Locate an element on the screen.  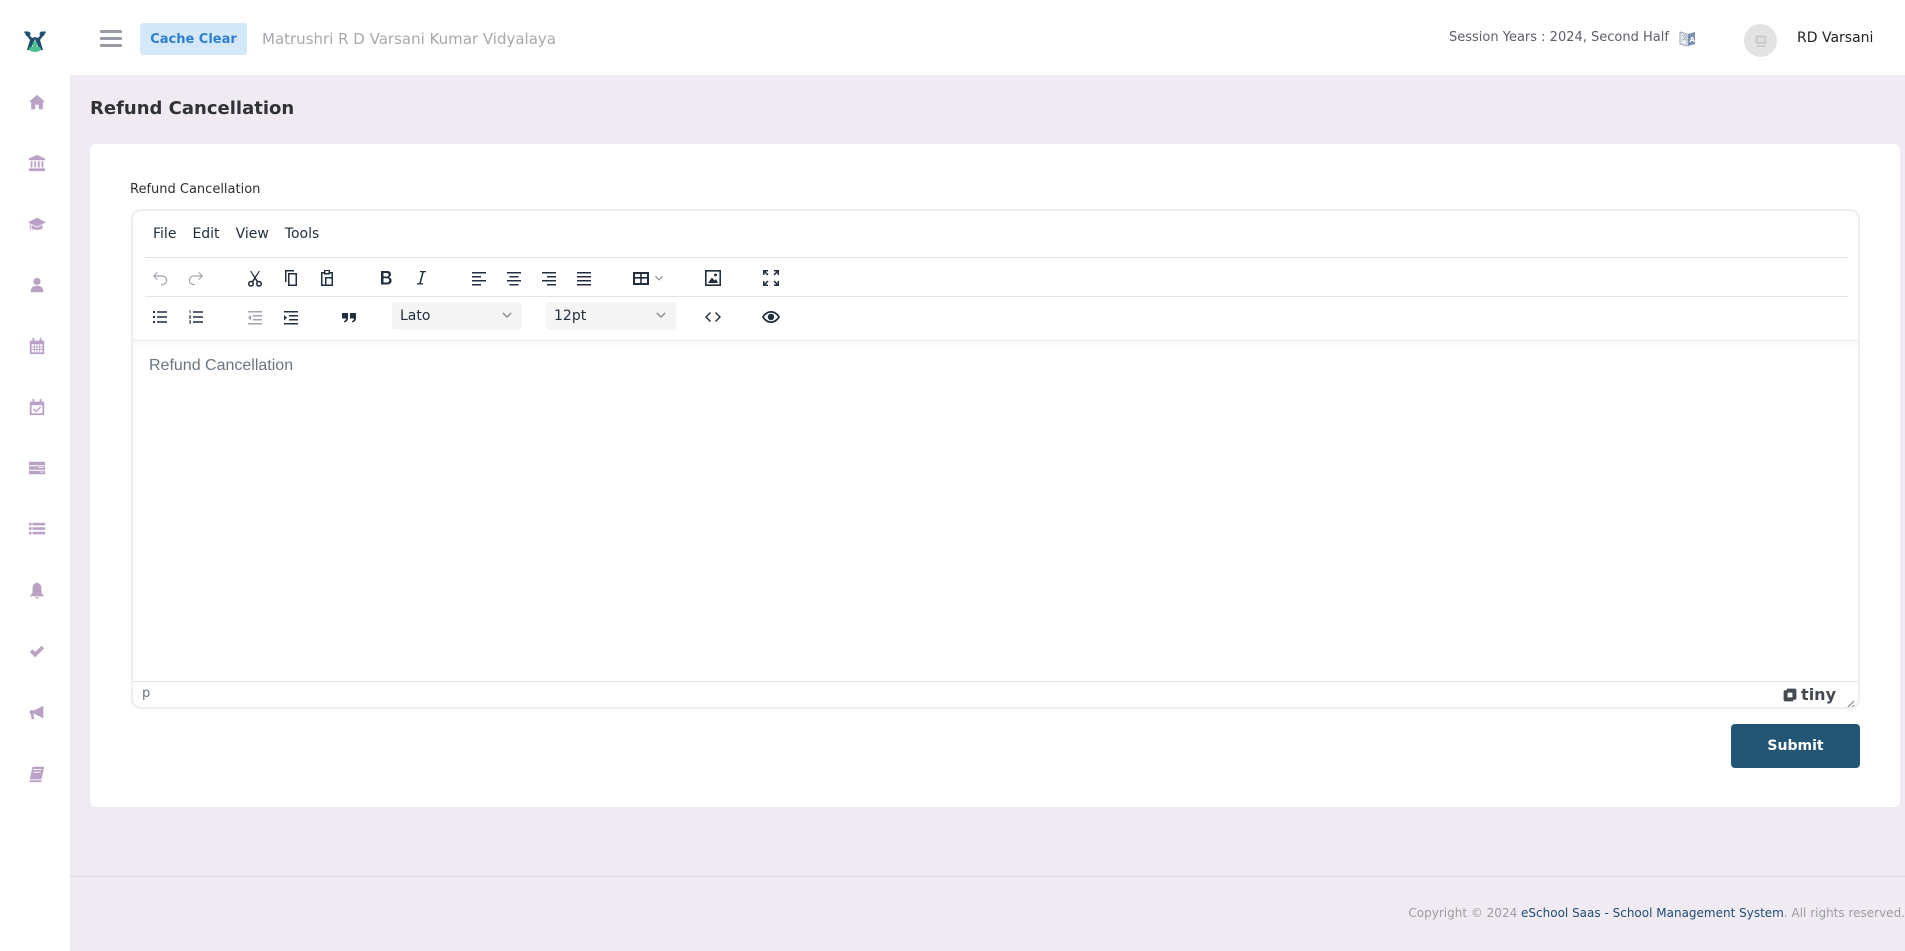
align-right-icon is located at coordinates (549, 279).